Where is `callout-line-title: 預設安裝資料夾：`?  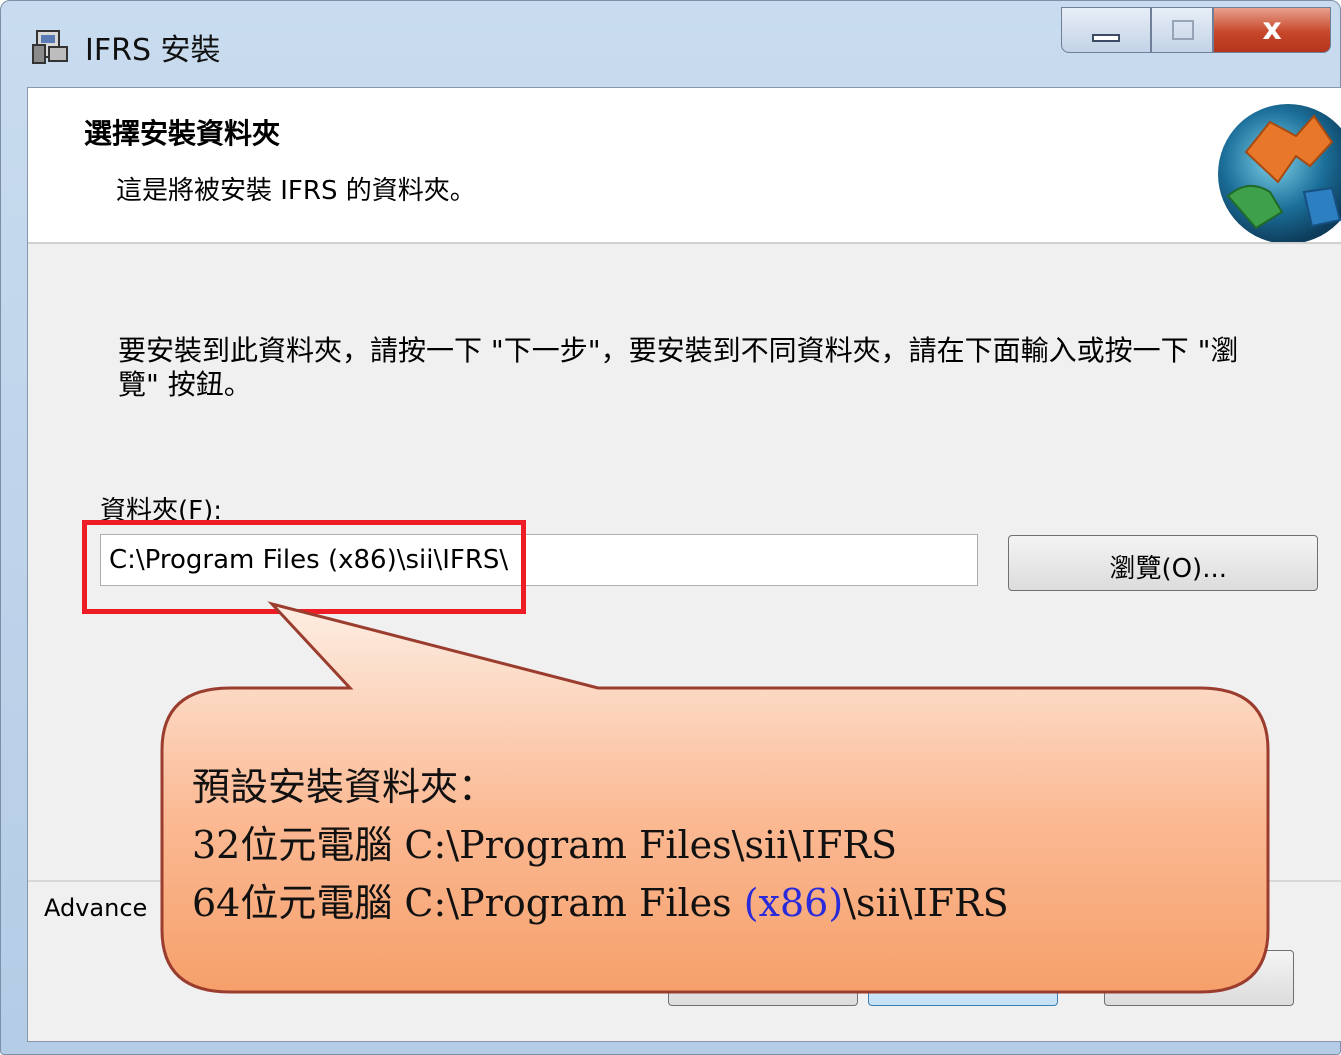 callout-line-title: 預設安裝資料夾： is located at coordinates (344, 787).